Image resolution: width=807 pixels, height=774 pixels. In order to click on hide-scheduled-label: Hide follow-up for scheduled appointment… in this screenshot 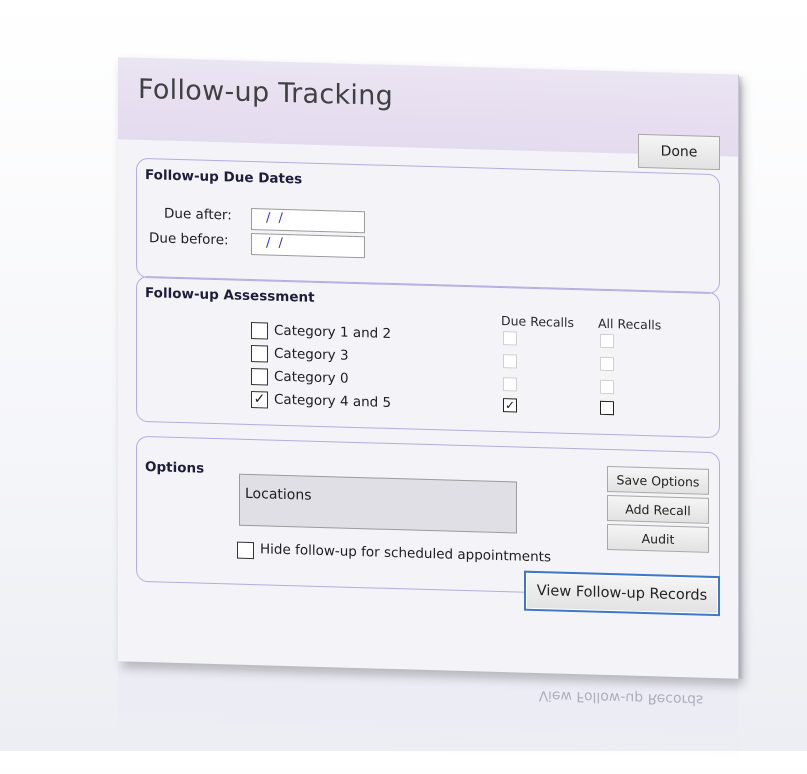, I will do `click(405, 553)`.